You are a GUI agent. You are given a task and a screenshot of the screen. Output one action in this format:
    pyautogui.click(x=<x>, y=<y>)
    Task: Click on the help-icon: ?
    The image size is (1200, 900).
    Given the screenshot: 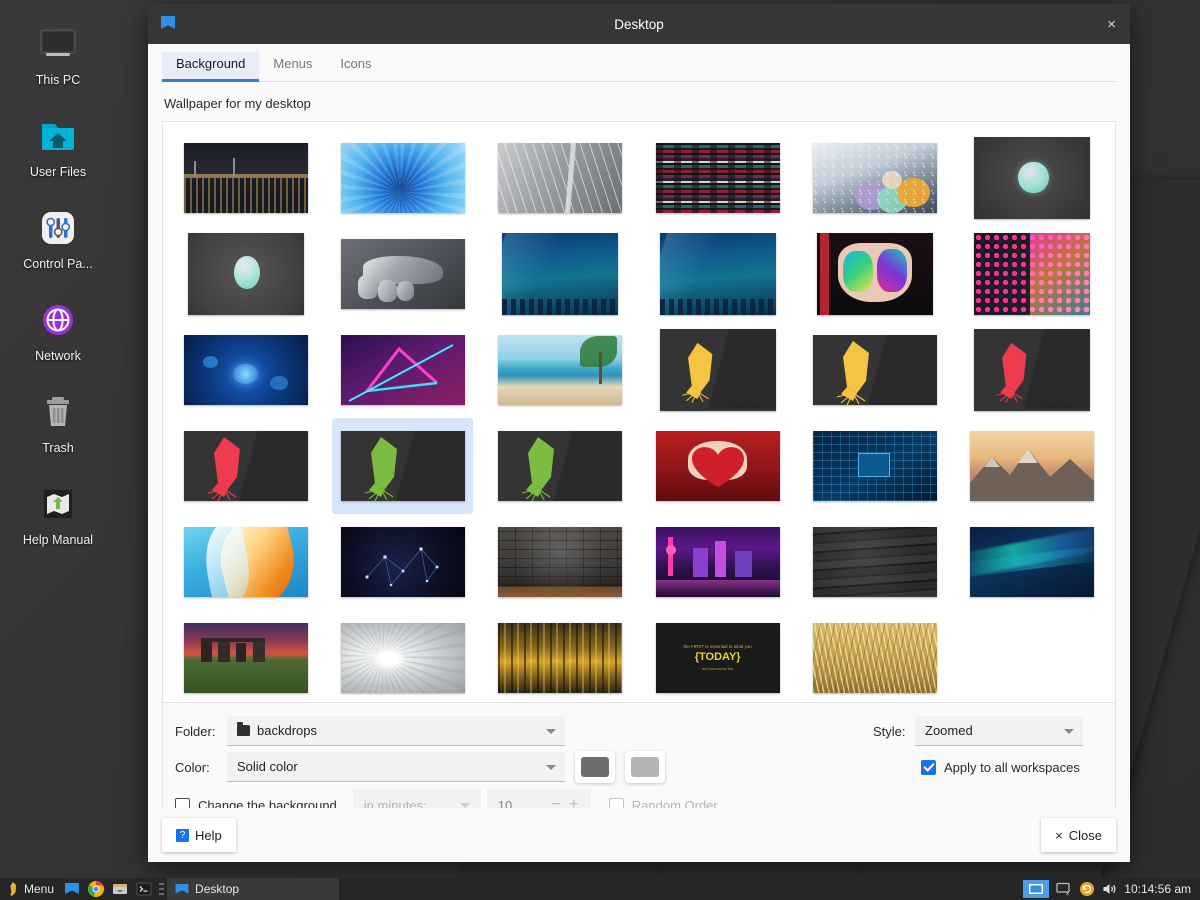 What is the action you would take?
    pyautogui.click(x=182, y=835)
    